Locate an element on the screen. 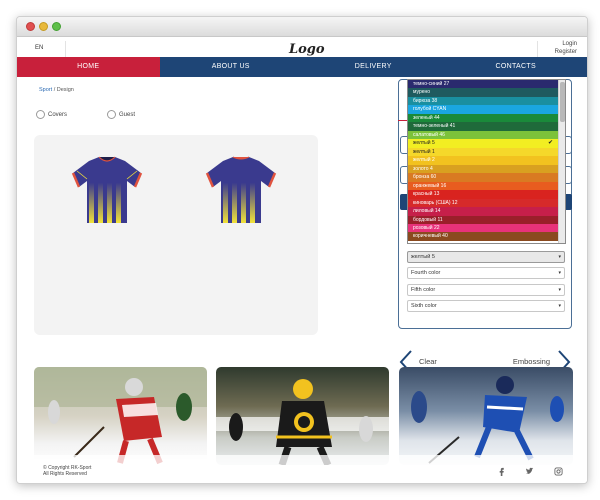  copyright-text: © Copyright RK-Sport All Rights Reserved is located at coordinates (67, 471).